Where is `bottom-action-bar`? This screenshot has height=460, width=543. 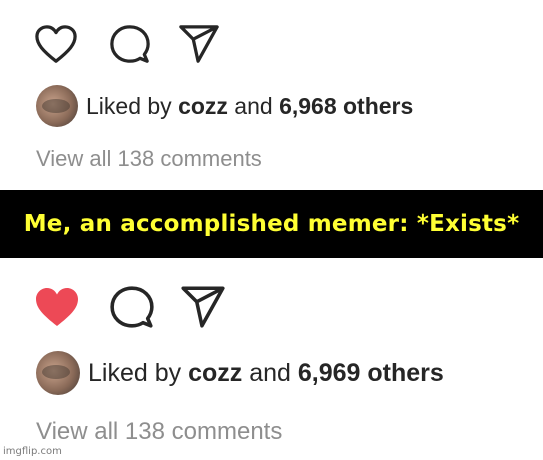 bottom-action-bar is located at coordinates (130, 307).